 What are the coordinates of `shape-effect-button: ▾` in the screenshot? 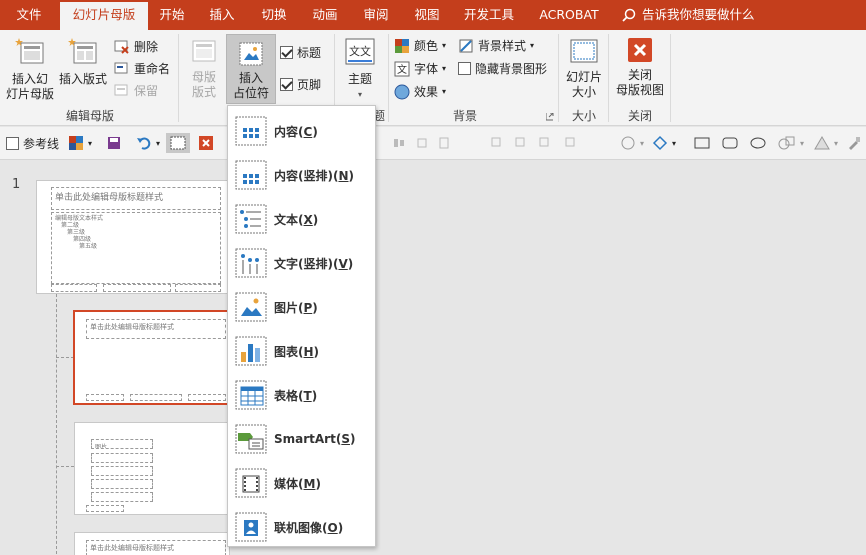 It's located at (664, 143).